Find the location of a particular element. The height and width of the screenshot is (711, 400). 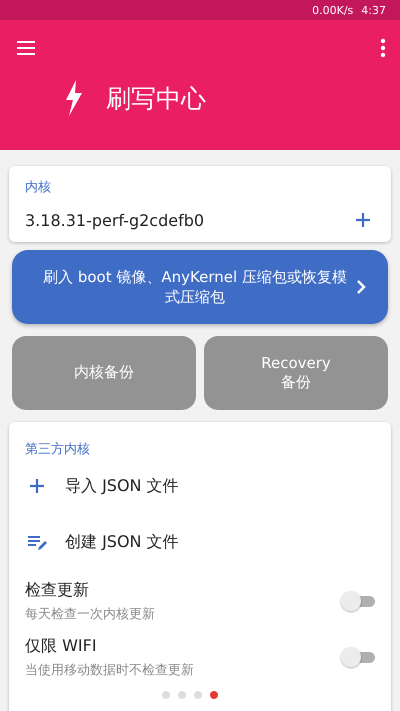

section-heading: 内核 is located at coordinates (38, 187).